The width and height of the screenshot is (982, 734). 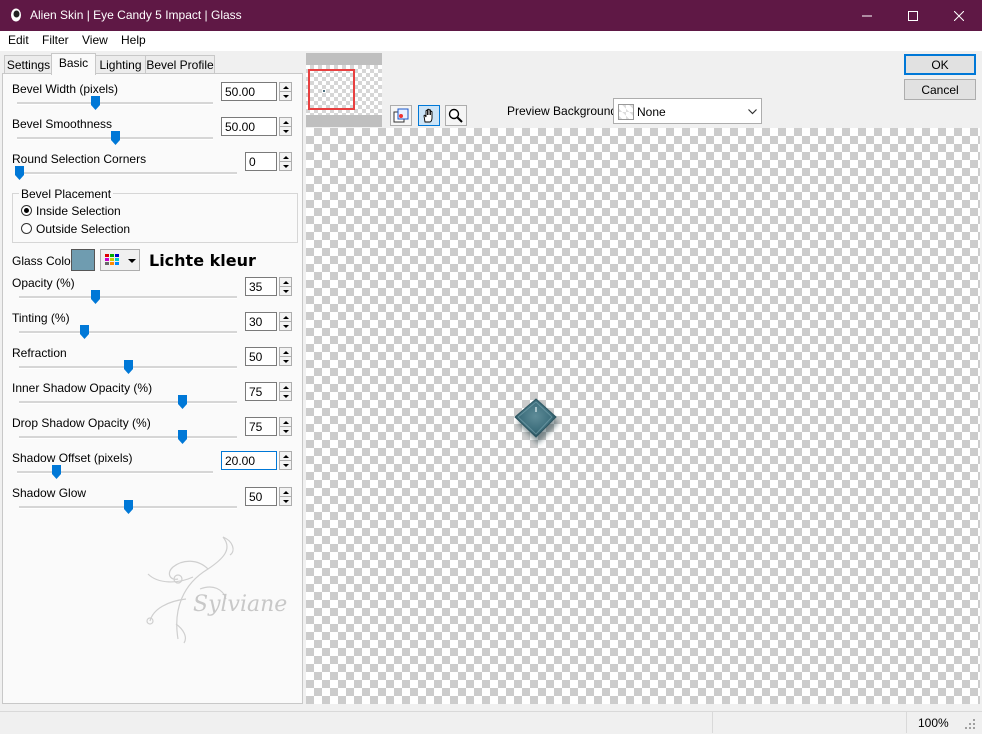 What do you see at coordinates (536, 421) in the screenshot?
I see `glass-diamond-preview` at bounding box center [536, 421].